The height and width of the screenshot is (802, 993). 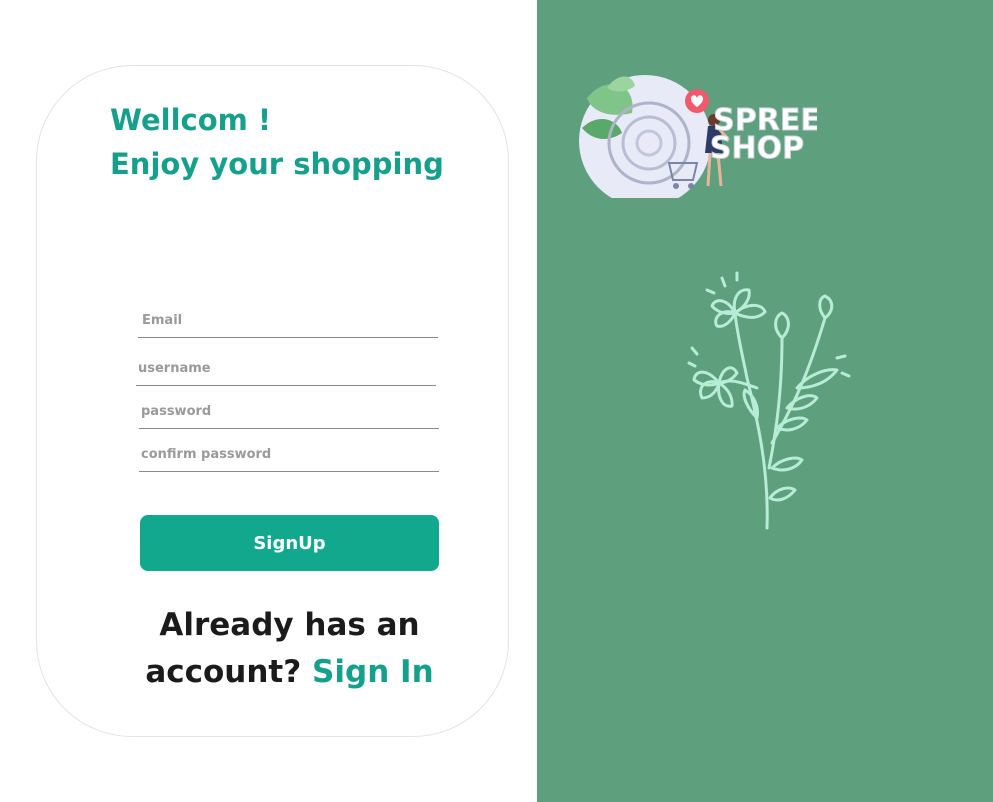 I want to click on greeting: Wellcom ! Enjoy your shopping, so click(x=277, y=142).